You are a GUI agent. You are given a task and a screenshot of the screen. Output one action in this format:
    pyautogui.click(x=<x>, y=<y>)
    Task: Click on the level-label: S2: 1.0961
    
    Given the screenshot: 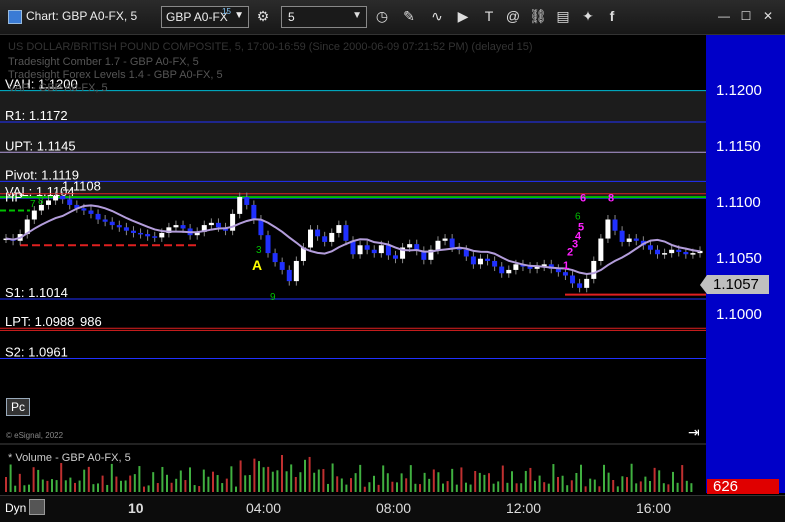 What is the action you would take?
    pyautogui.click(x=36, y=351)
    